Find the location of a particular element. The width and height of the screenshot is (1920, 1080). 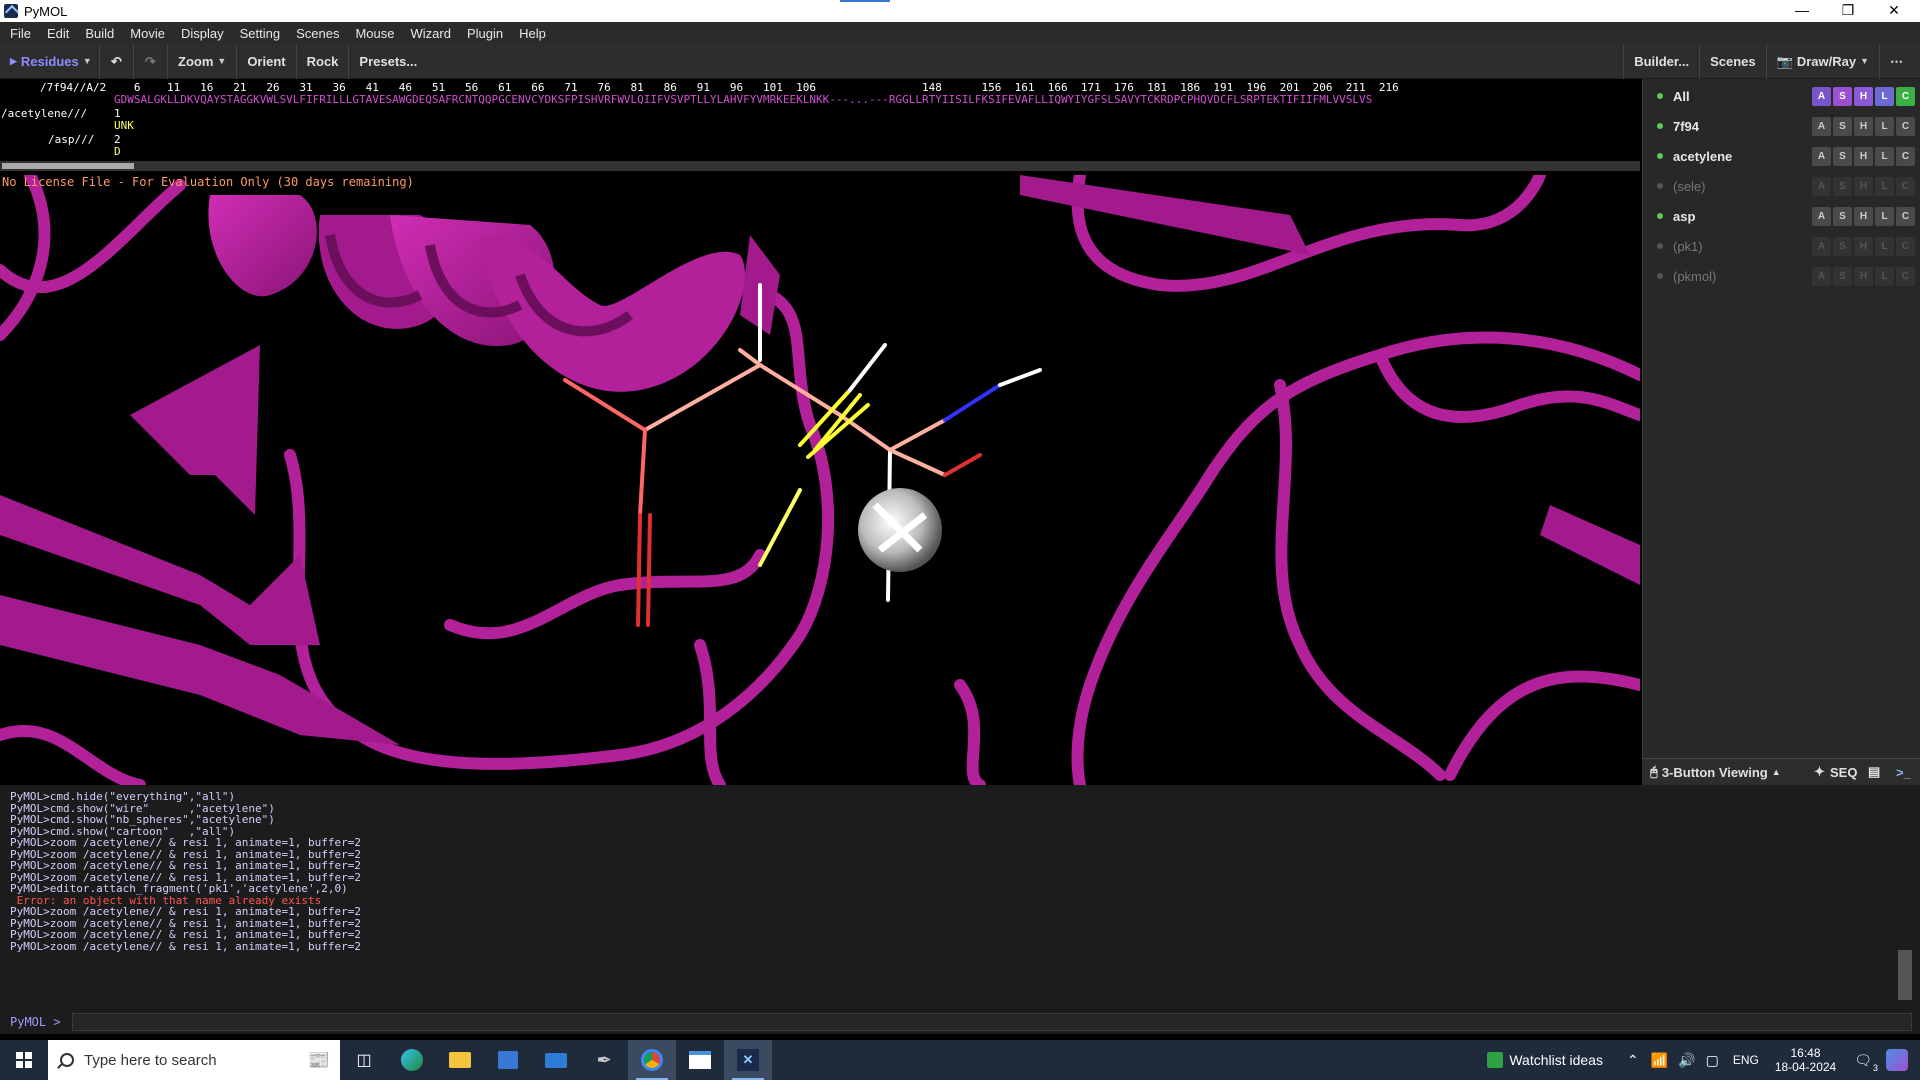

wand-icon: ✦ is located at coordinates (1819, 772).